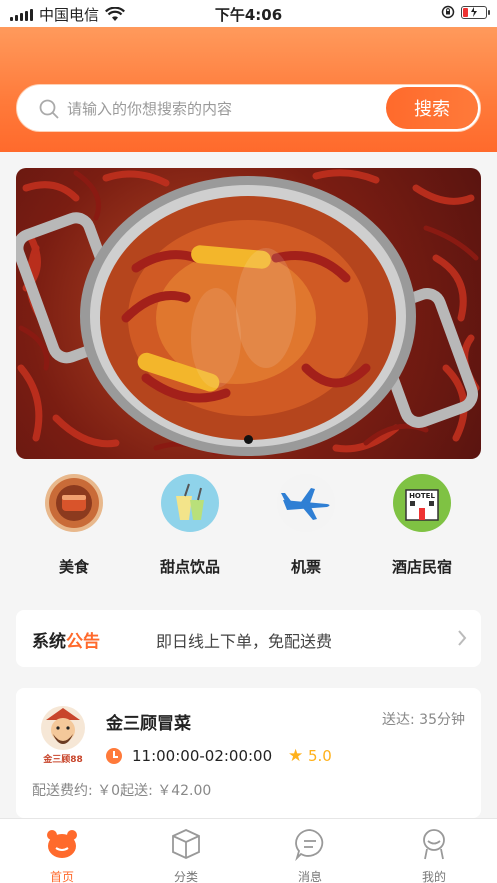 The image size is (497, 883). I want to click on category-hotel: HOTEL 酒店民宿, so click(422, 525).